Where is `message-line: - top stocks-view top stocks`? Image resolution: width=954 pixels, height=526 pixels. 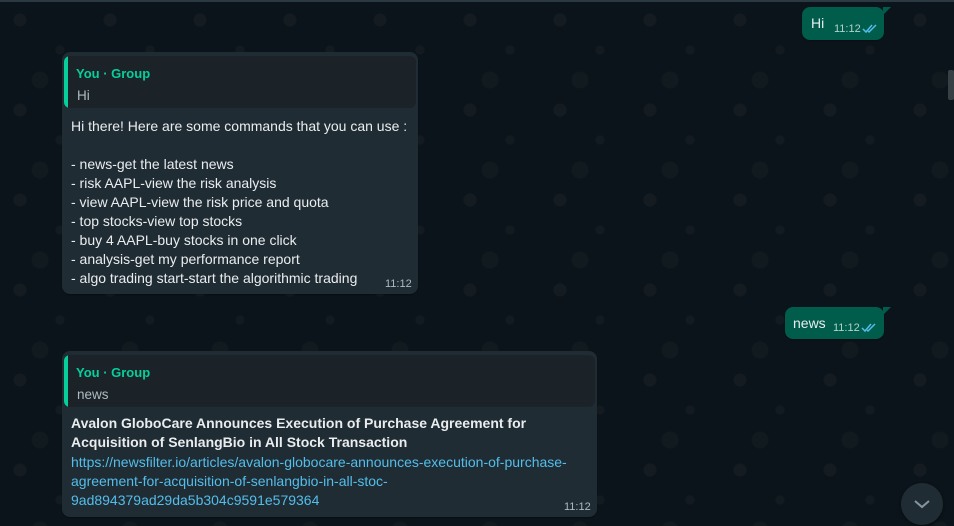 message-line: - top stocks-view top stocks is located at coordinates (157, 221).